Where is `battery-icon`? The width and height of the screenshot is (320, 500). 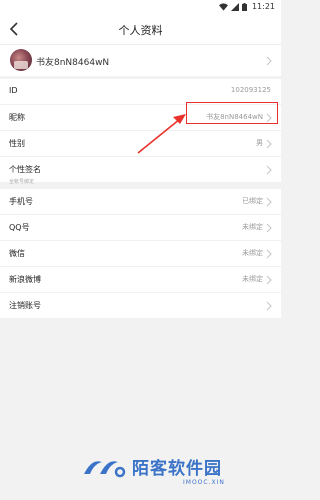
battery-icon is located at coordinates (244, 6).